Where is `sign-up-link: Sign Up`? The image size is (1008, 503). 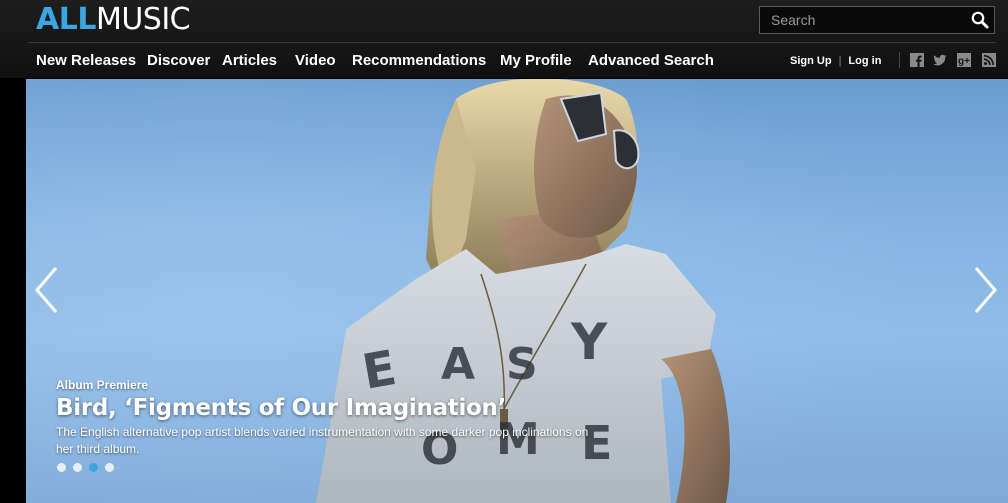
sign-up-link: Sign Up is located at coordinates (811, 61).